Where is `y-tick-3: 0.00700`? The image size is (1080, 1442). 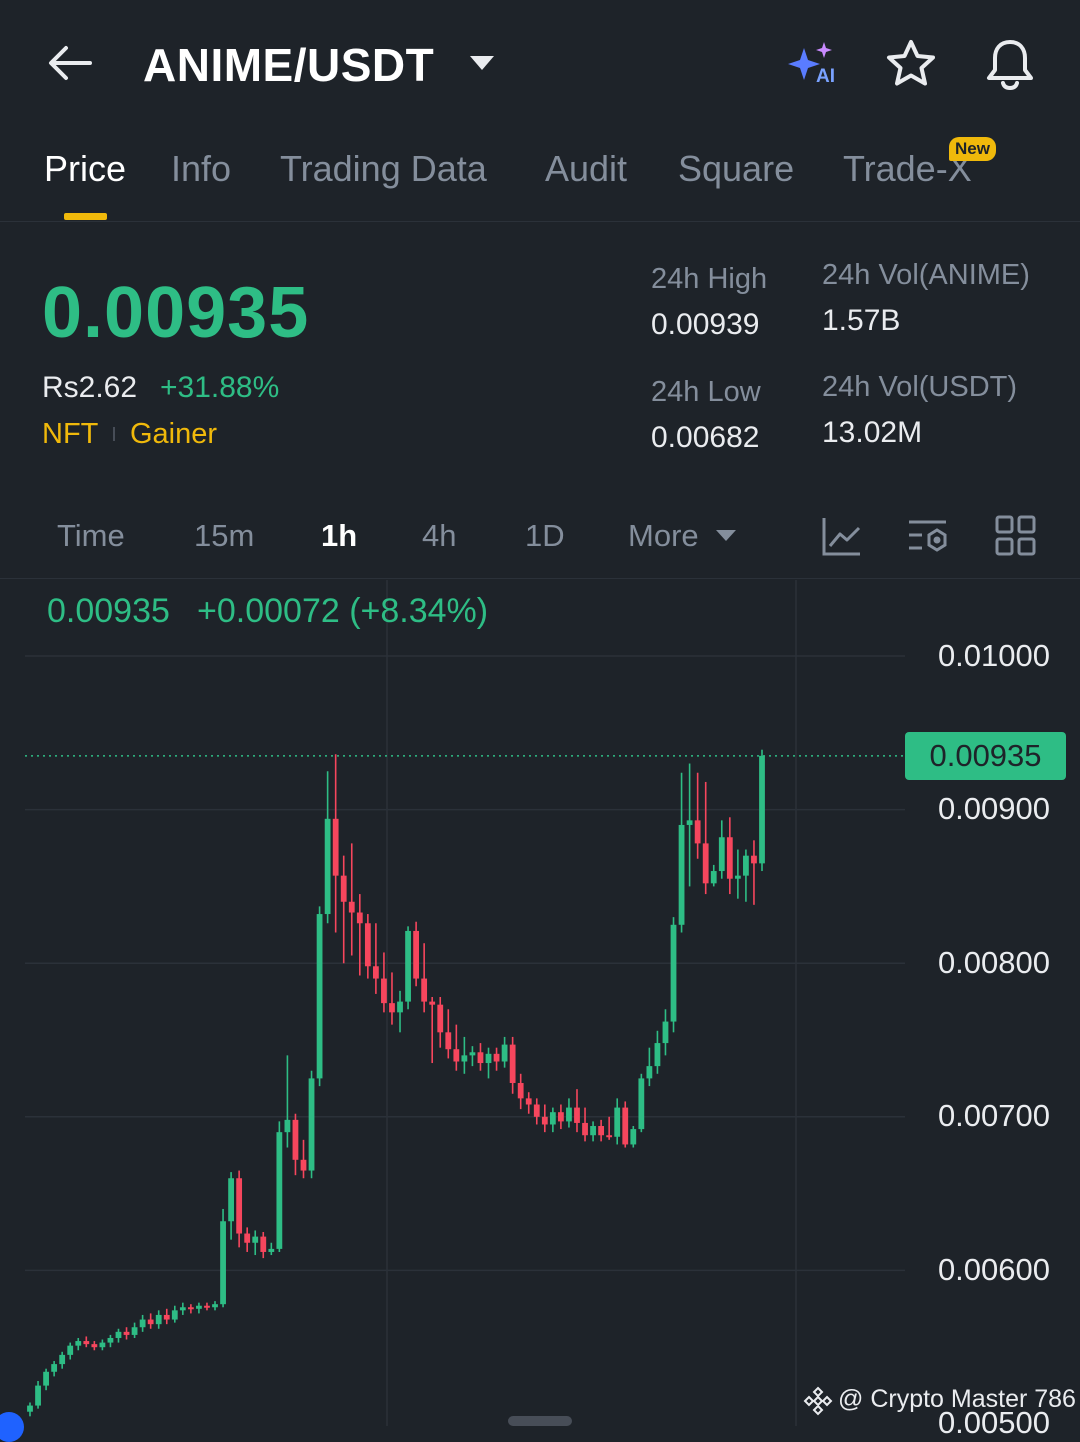
y-tick-3: 0.00700 is located at coordinates (993, 1115).